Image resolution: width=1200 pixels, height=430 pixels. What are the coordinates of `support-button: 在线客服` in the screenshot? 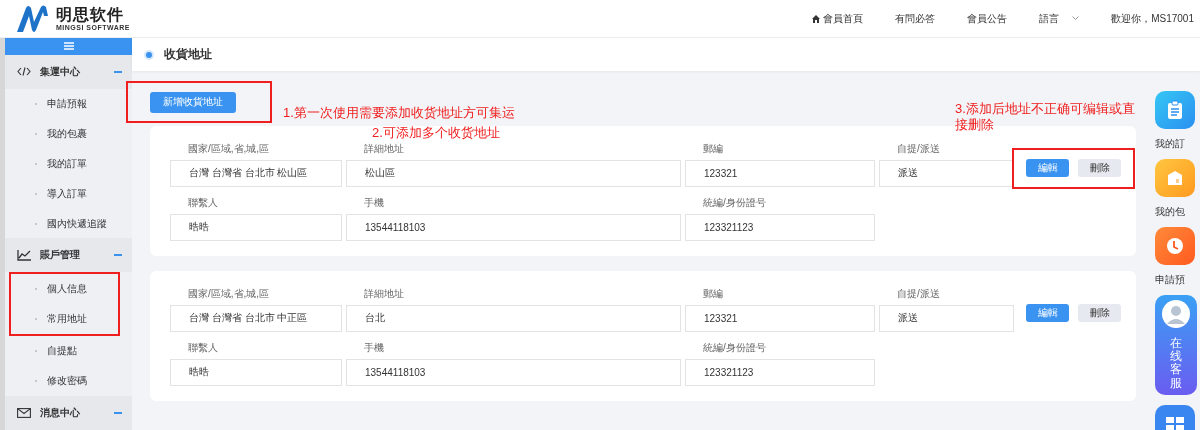 It's located at (1176, 345).